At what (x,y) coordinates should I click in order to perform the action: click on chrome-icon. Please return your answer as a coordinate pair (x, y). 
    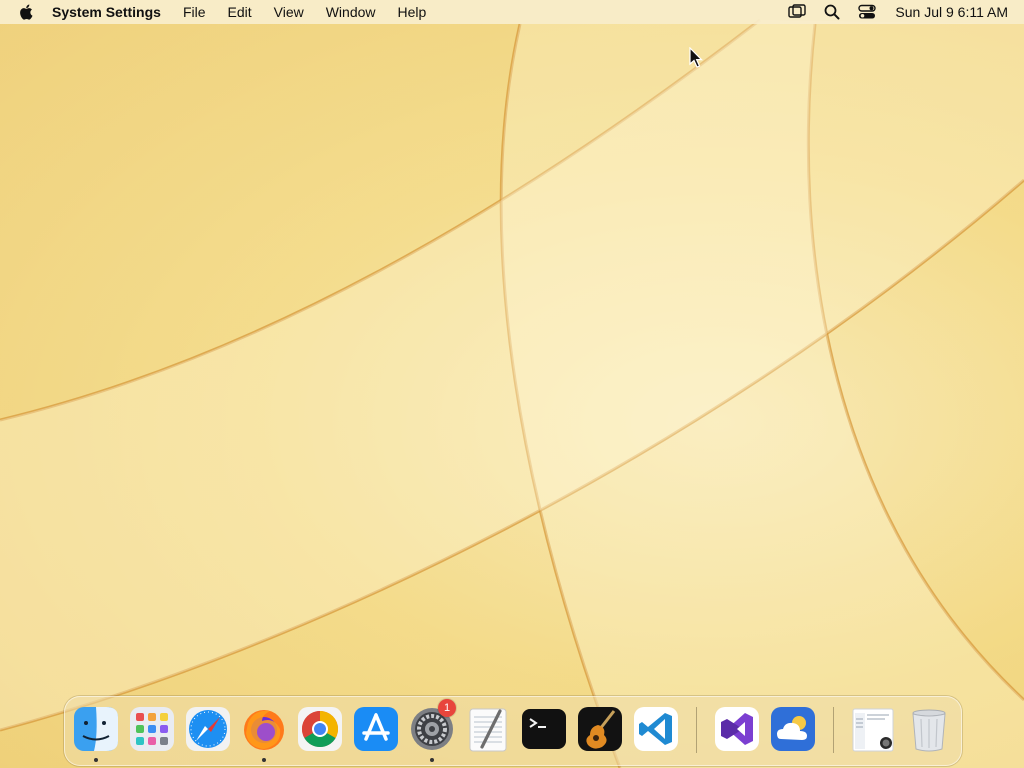
    Looking at the image, I should click on (320, 729).